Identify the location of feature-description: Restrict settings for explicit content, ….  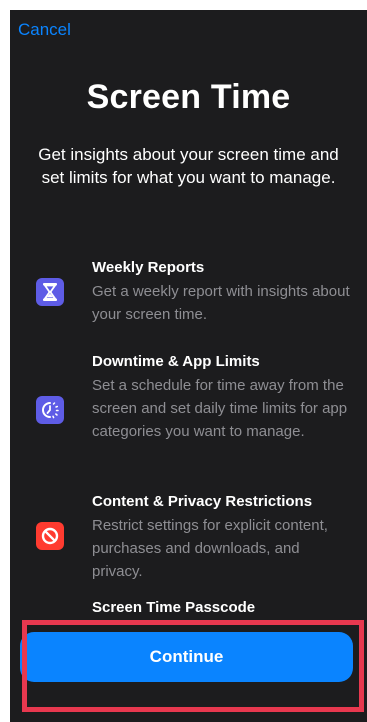
(210, 548).